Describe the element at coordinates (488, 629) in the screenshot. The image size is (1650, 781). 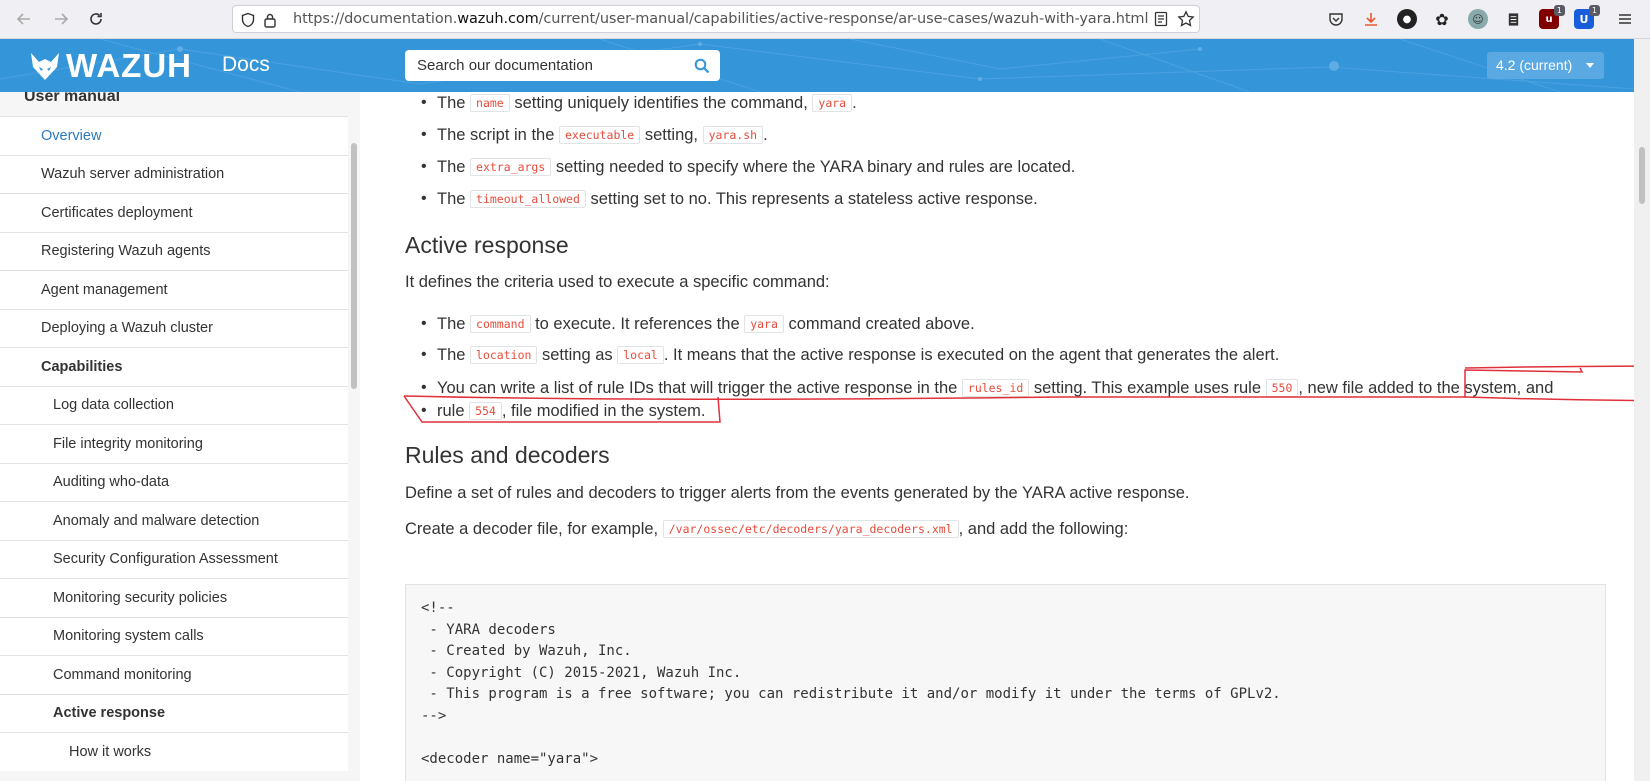
I see `code-line: - YARA decoders` at that location.